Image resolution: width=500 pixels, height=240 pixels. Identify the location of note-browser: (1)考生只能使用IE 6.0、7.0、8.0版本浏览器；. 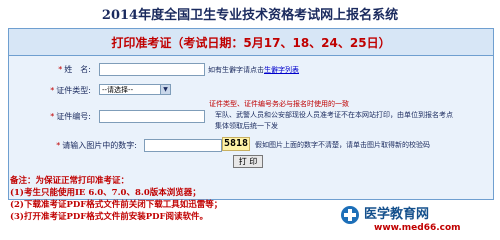
(105, 193).